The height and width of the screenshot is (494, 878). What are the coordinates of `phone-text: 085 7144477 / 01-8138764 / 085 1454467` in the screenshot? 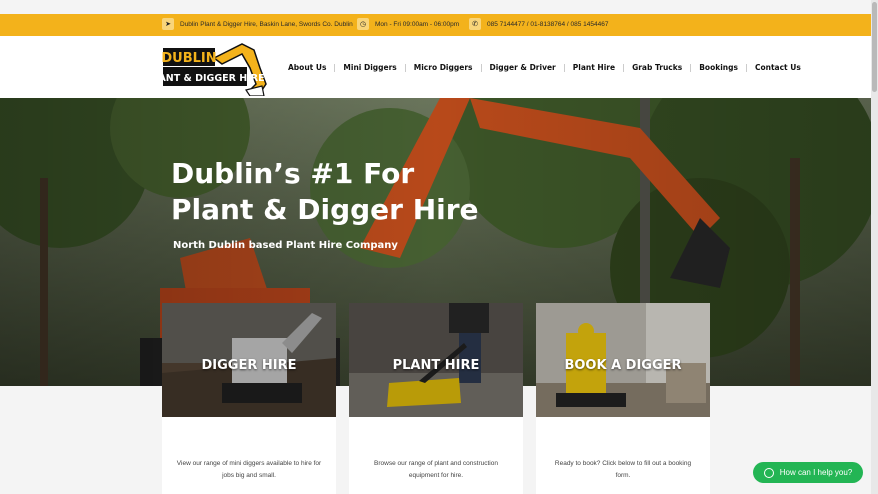 It's located at (547, 24).